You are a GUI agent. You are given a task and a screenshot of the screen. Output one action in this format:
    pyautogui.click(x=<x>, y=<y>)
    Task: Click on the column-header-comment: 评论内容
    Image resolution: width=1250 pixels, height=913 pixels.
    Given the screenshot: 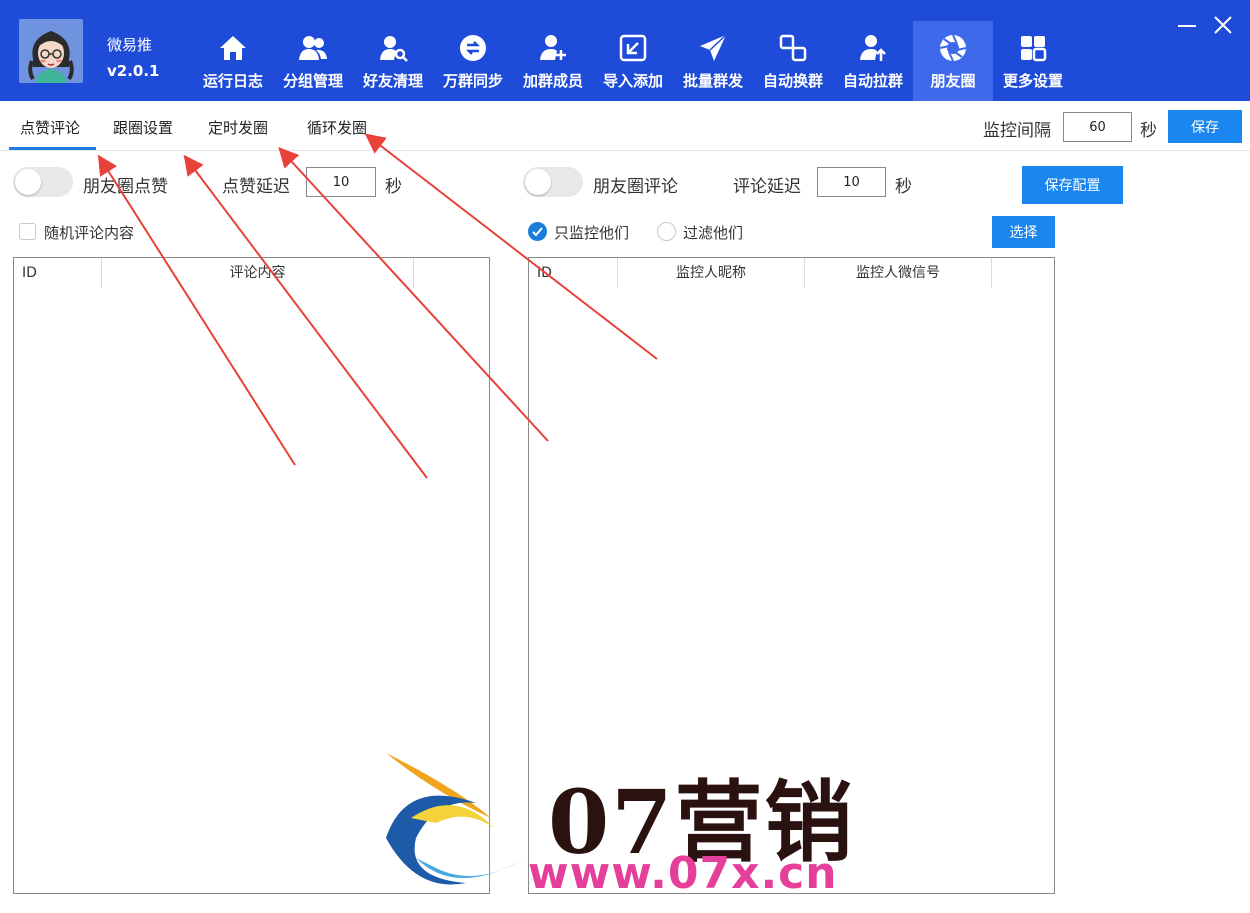 What is the action you would take?
    pyautogui.click(x=257, y=273)
    